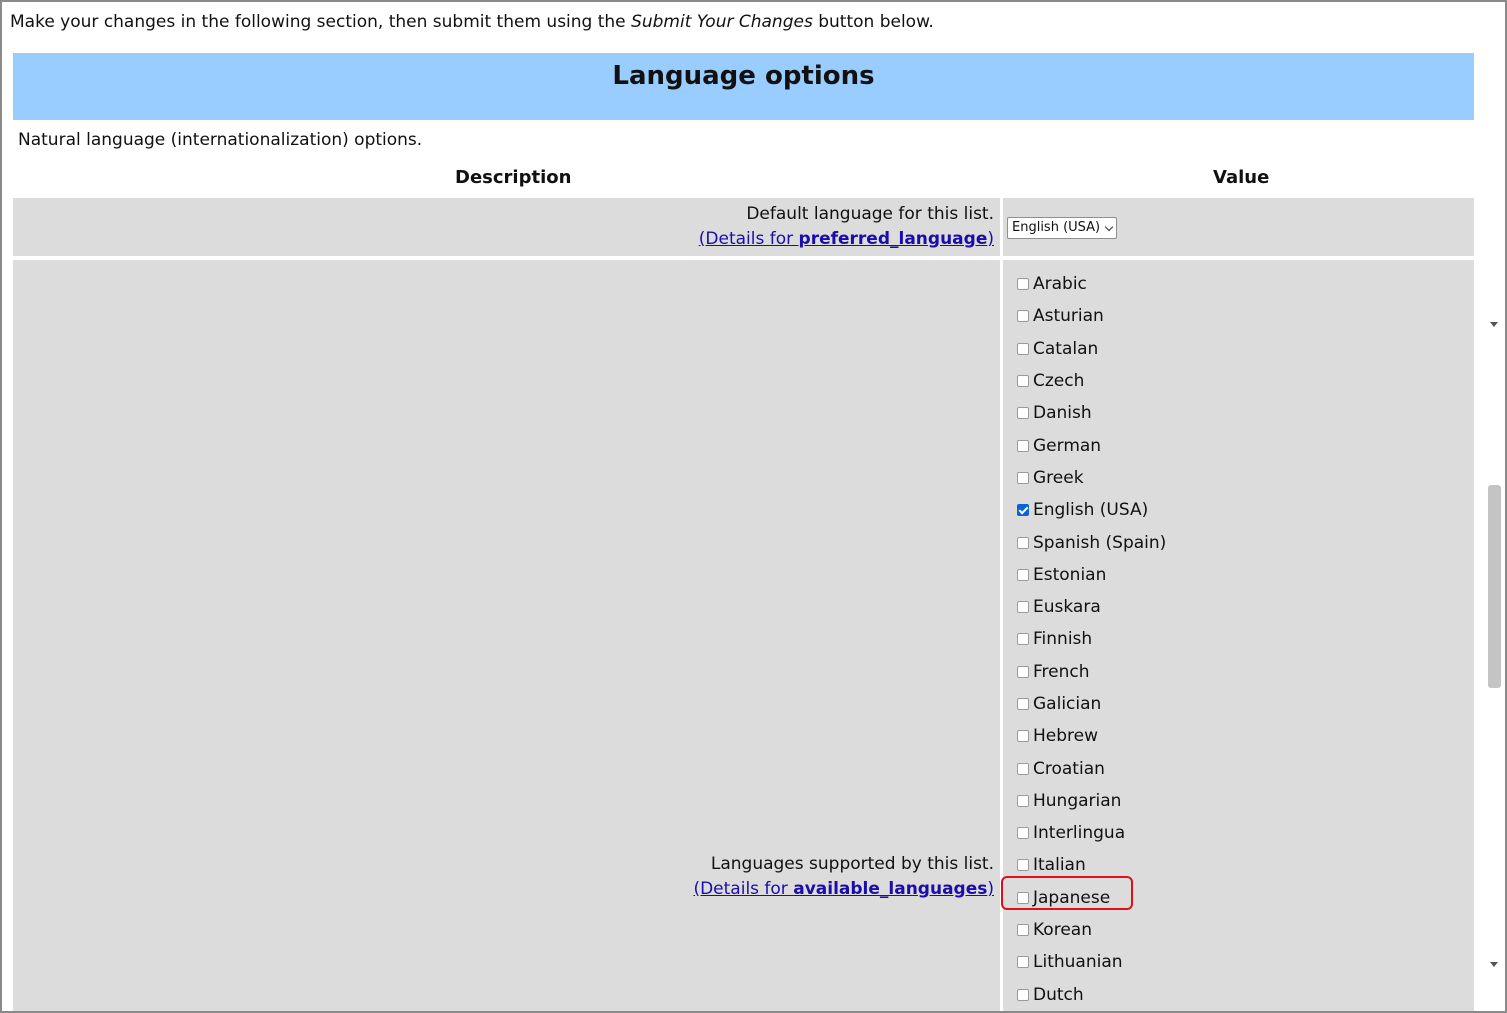 This screenshot has height=1013, width=1507. I want to click on language-option: German, so click(1091, 445).